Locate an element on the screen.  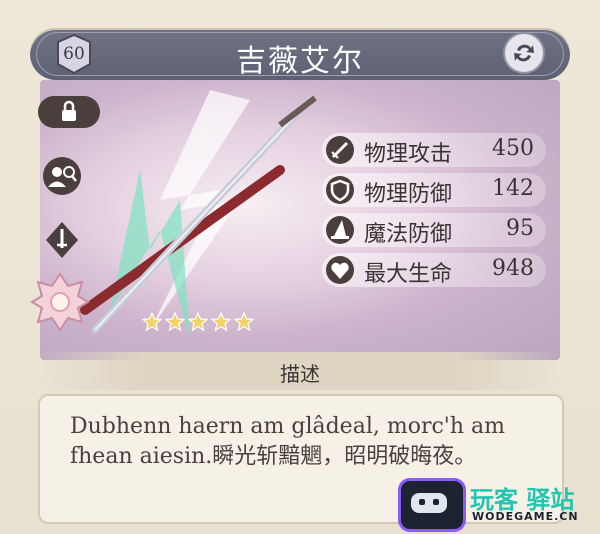
stat-row-physical-attack: 物理攻击 450 is located at coordinates (434, 150).